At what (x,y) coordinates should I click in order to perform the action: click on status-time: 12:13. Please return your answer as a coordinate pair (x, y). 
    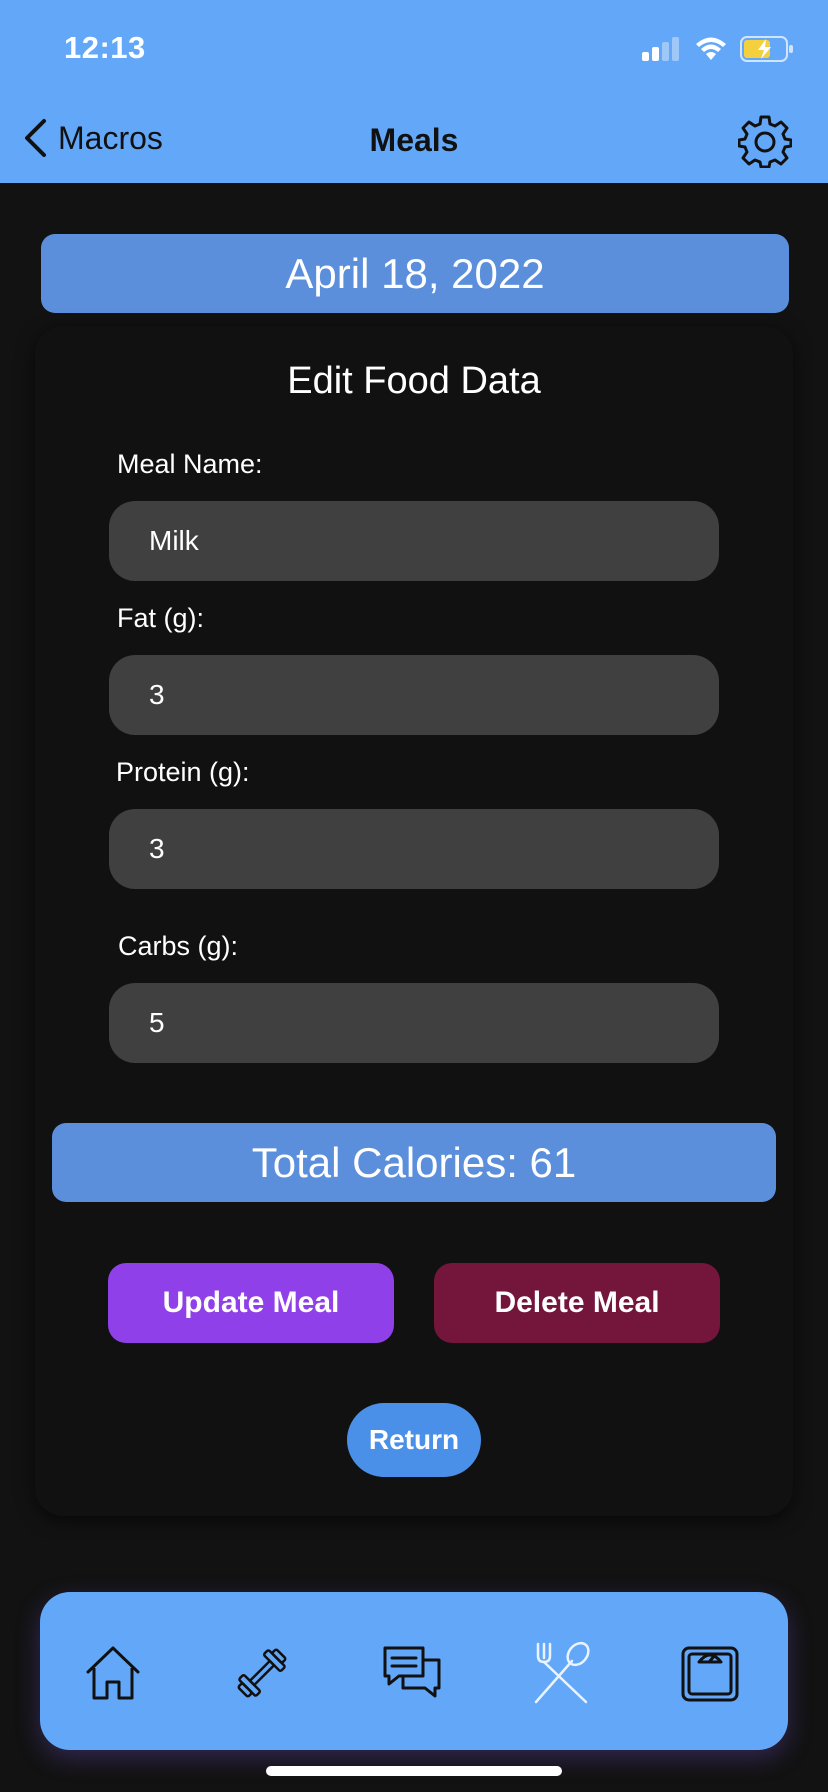
    Looking at the image, I should click on (105, 47).